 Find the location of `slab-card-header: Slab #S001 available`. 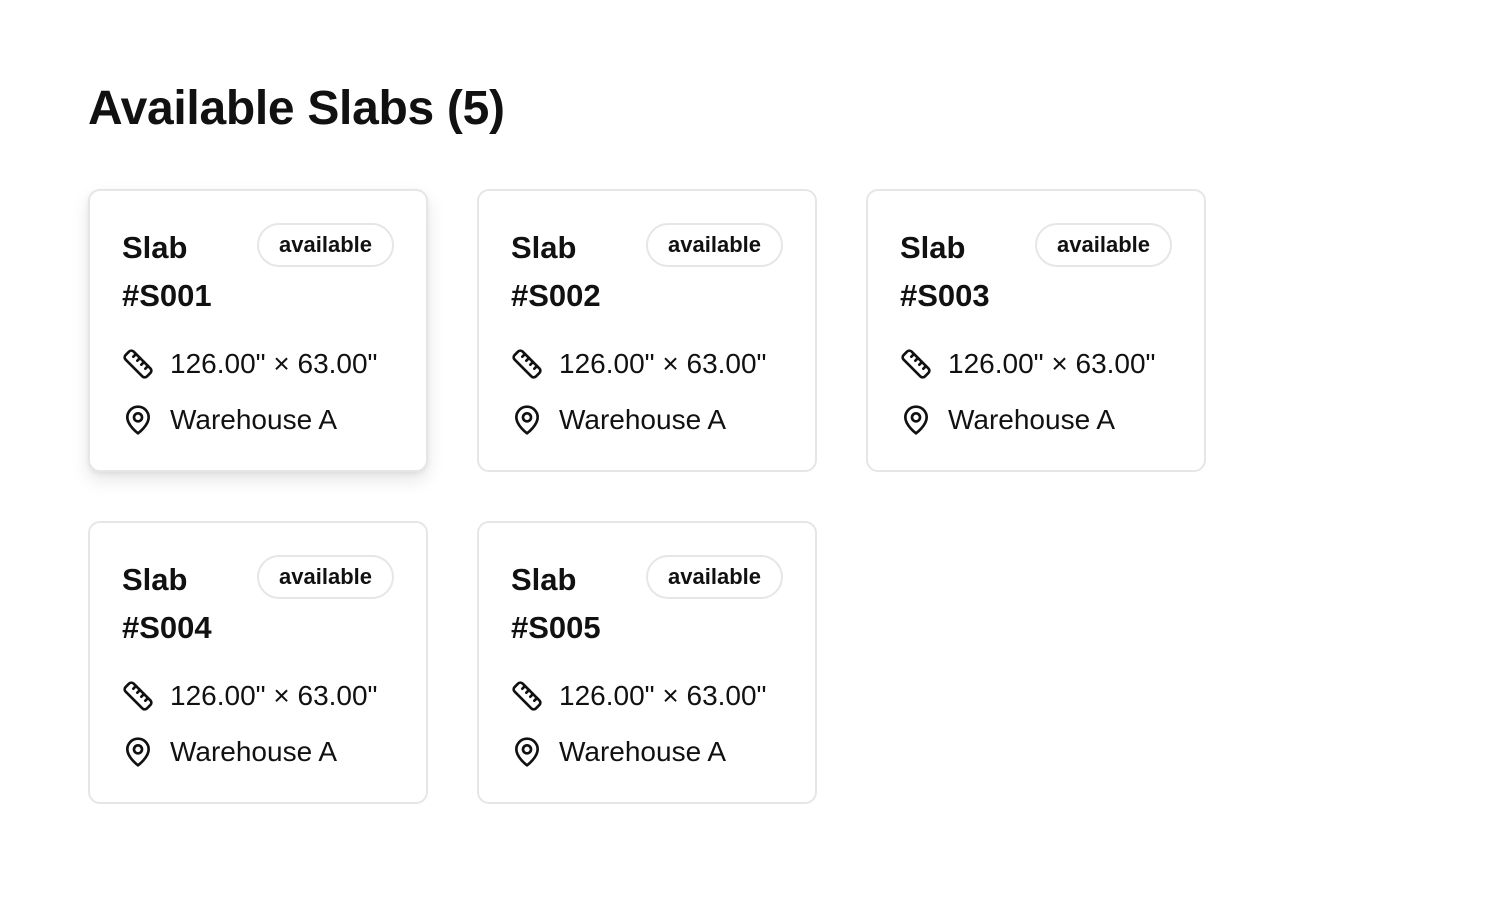

slab-card-header: Slab #S001 available is located at coordinates (258, 271).